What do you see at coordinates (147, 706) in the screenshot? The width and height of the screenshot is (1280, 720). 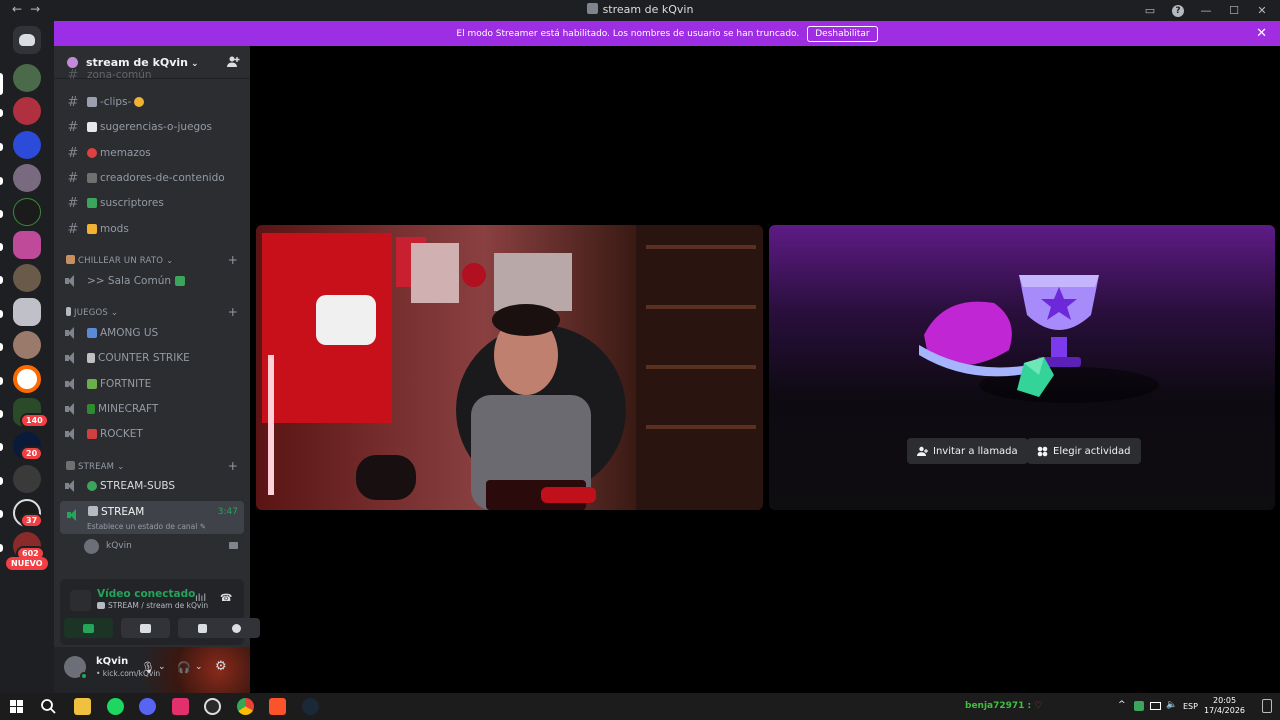 I see `discord-icon` at bounding box center [147, 706].